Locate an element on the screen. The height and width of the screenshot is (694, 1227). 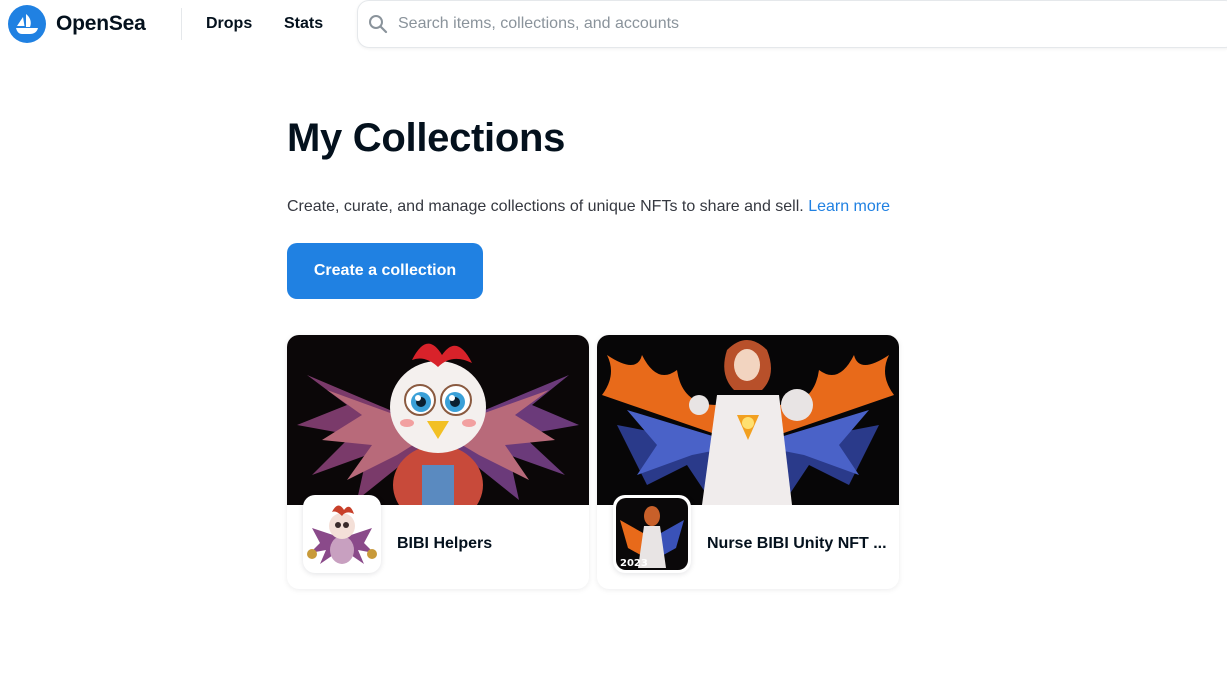
collection-thumbnail-image is located at coordinates (342, 534).